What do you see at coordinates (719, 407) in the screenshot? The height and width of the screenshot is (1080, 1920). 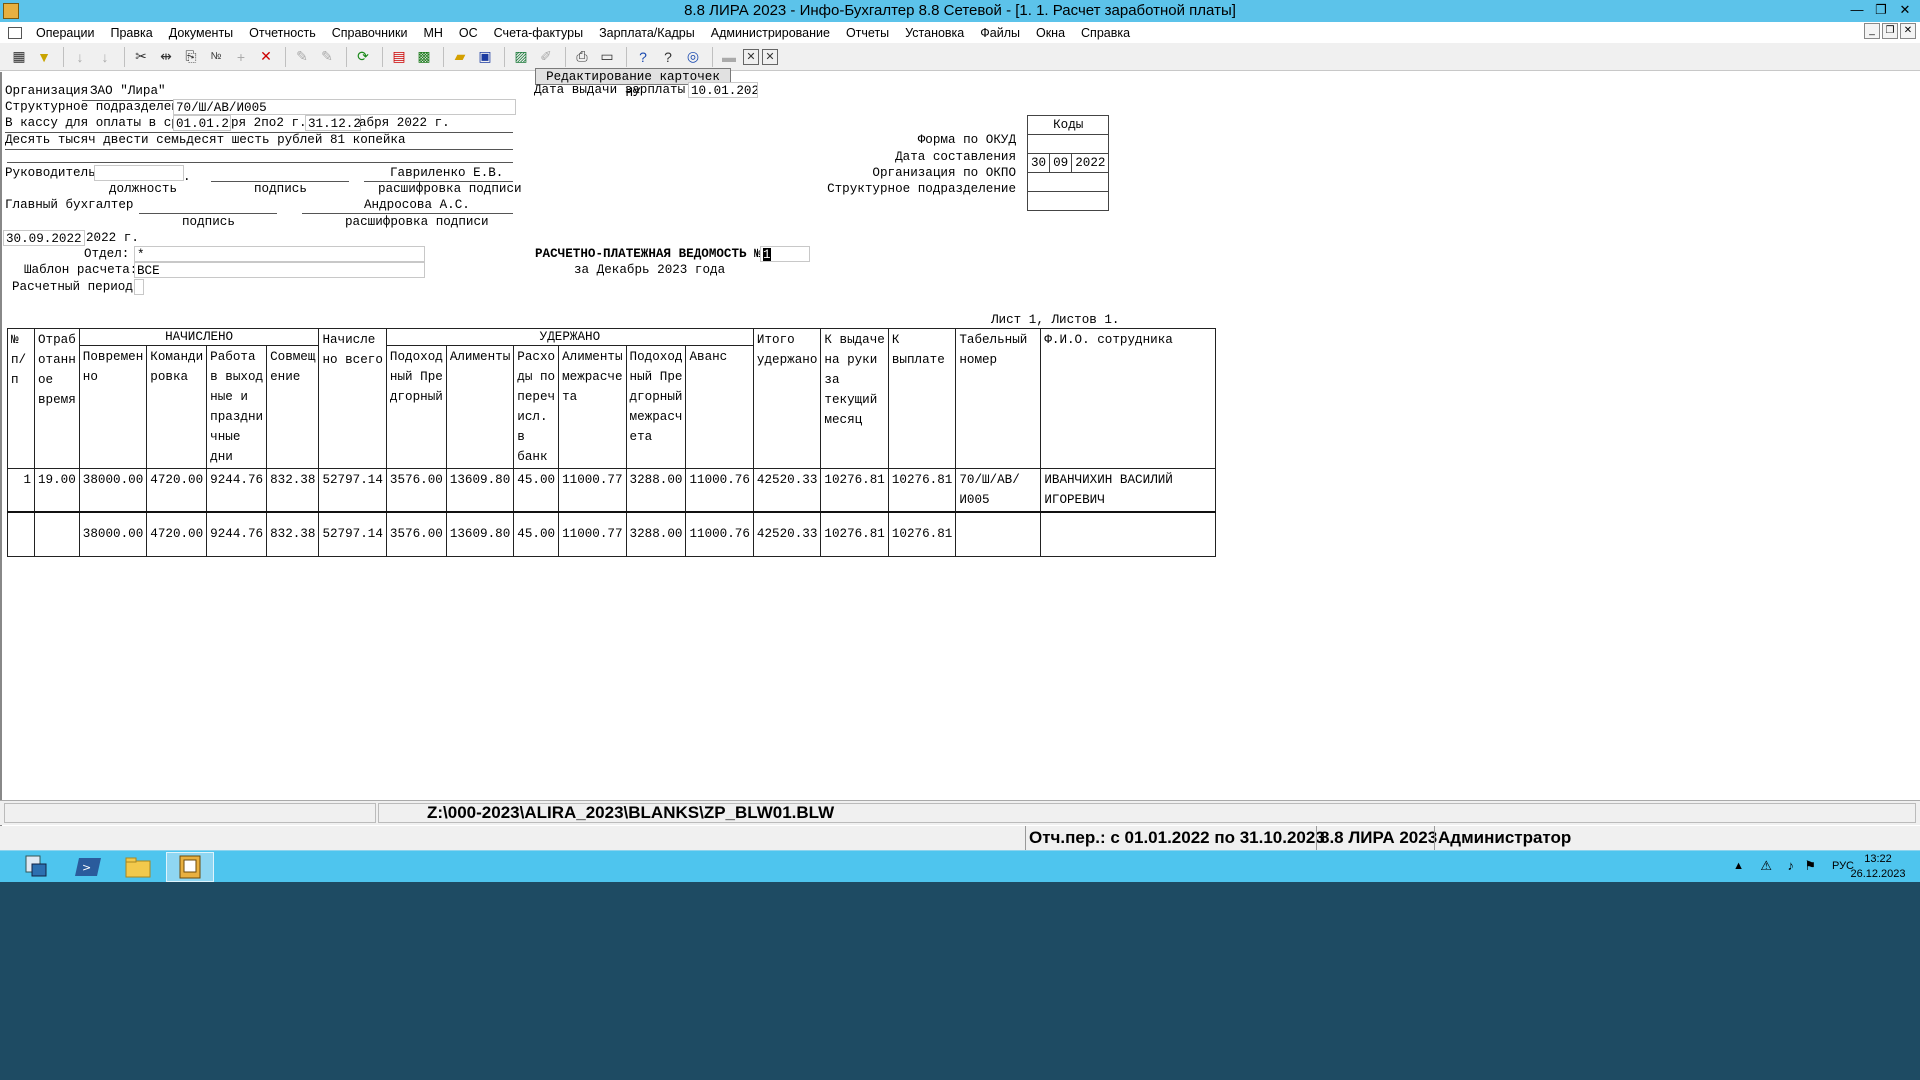 I see `col-advance-header: Аванс` at bounding box center [719, 407].